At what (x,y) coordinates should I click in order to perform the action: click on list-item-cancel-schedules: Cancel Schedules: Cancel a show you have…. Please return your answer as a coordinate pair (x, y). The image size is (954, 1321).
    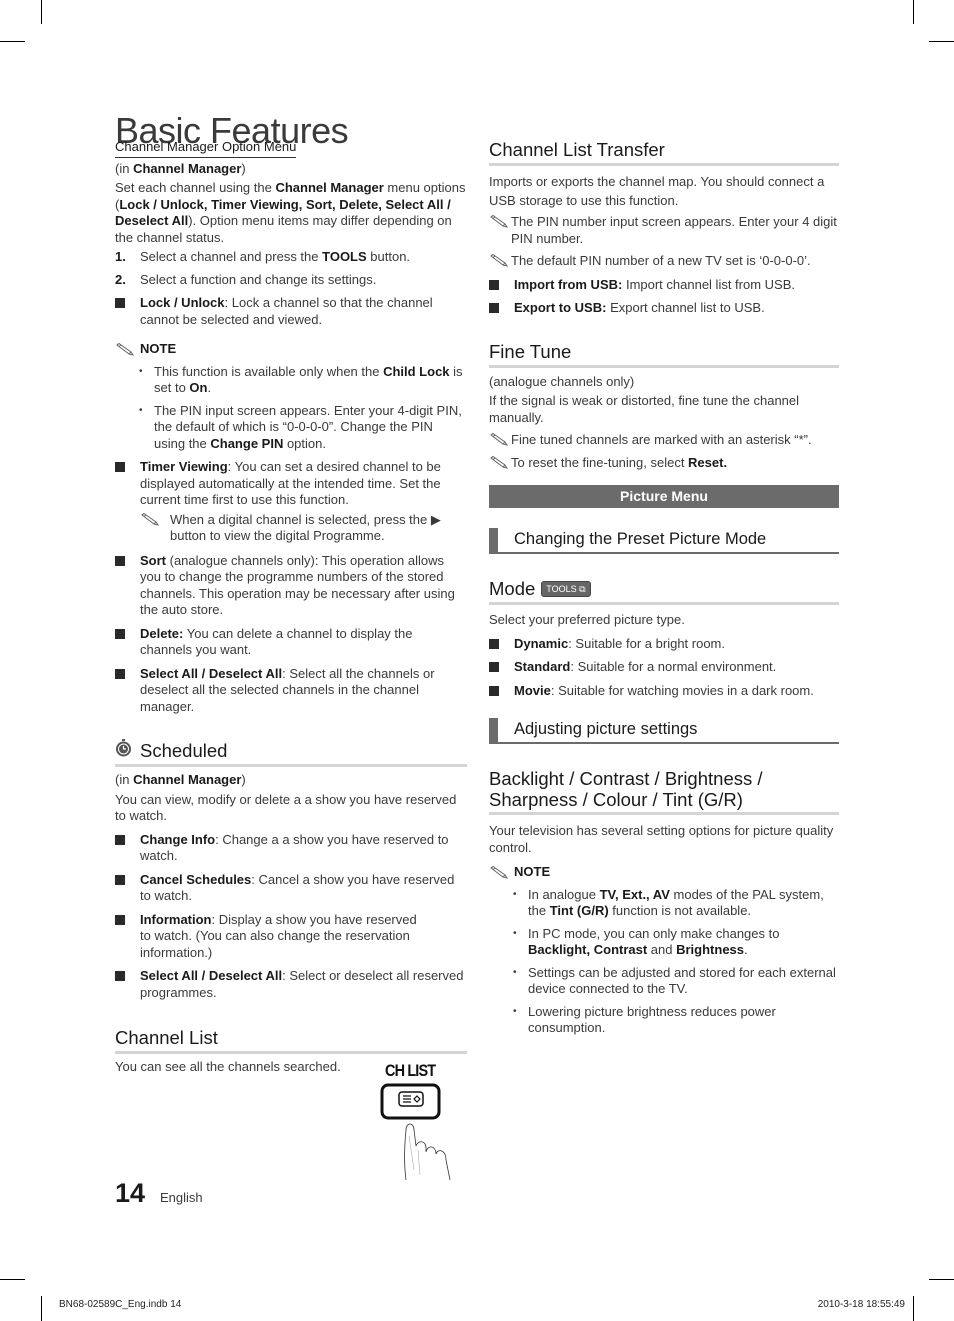
    Looking at the image, I should click on (291, 888).